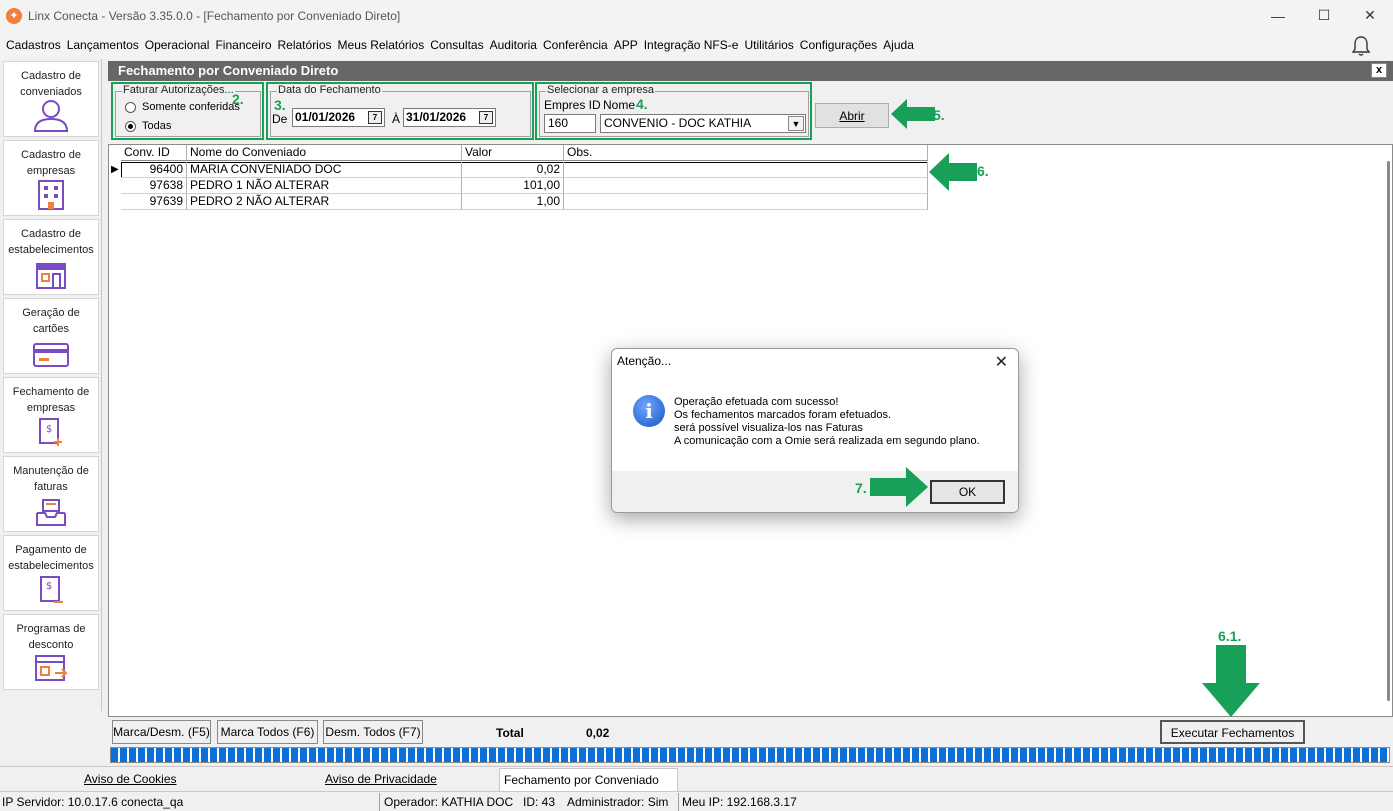 The width and height of the screenshot is (1393, 811). I want to click on status-admin: Administrador: Sim, so click(618, 802).